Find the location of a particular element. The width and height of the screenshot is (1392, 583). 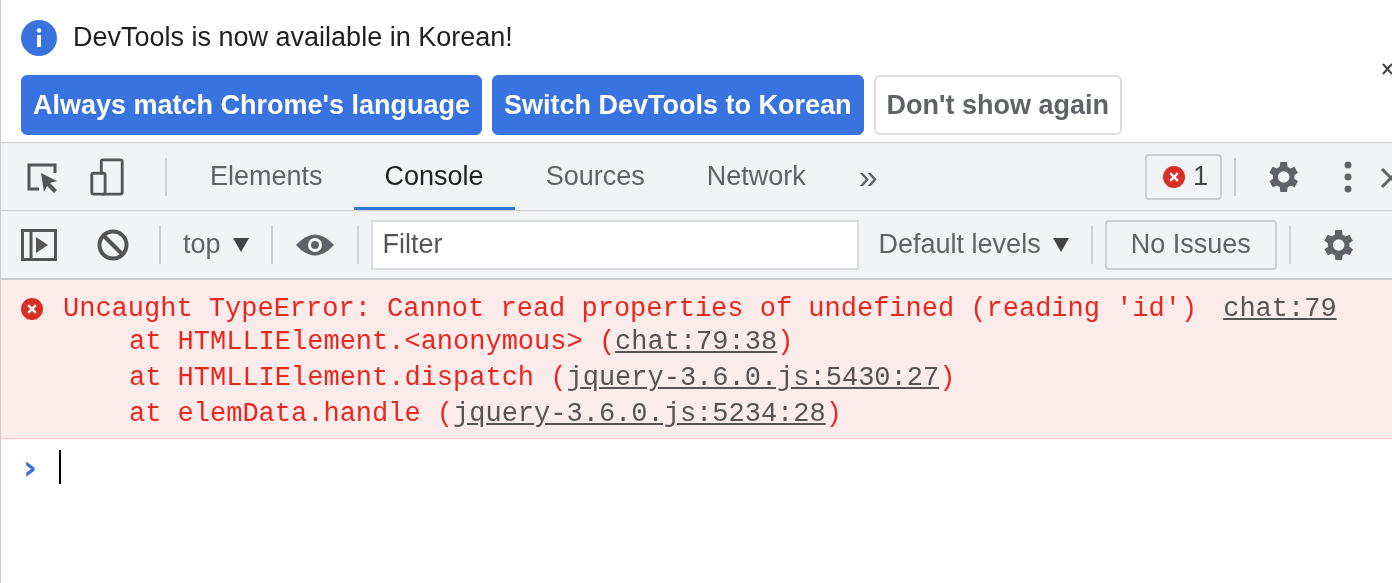

infobar-button: Don't show again is located at coordinates (998, 105).